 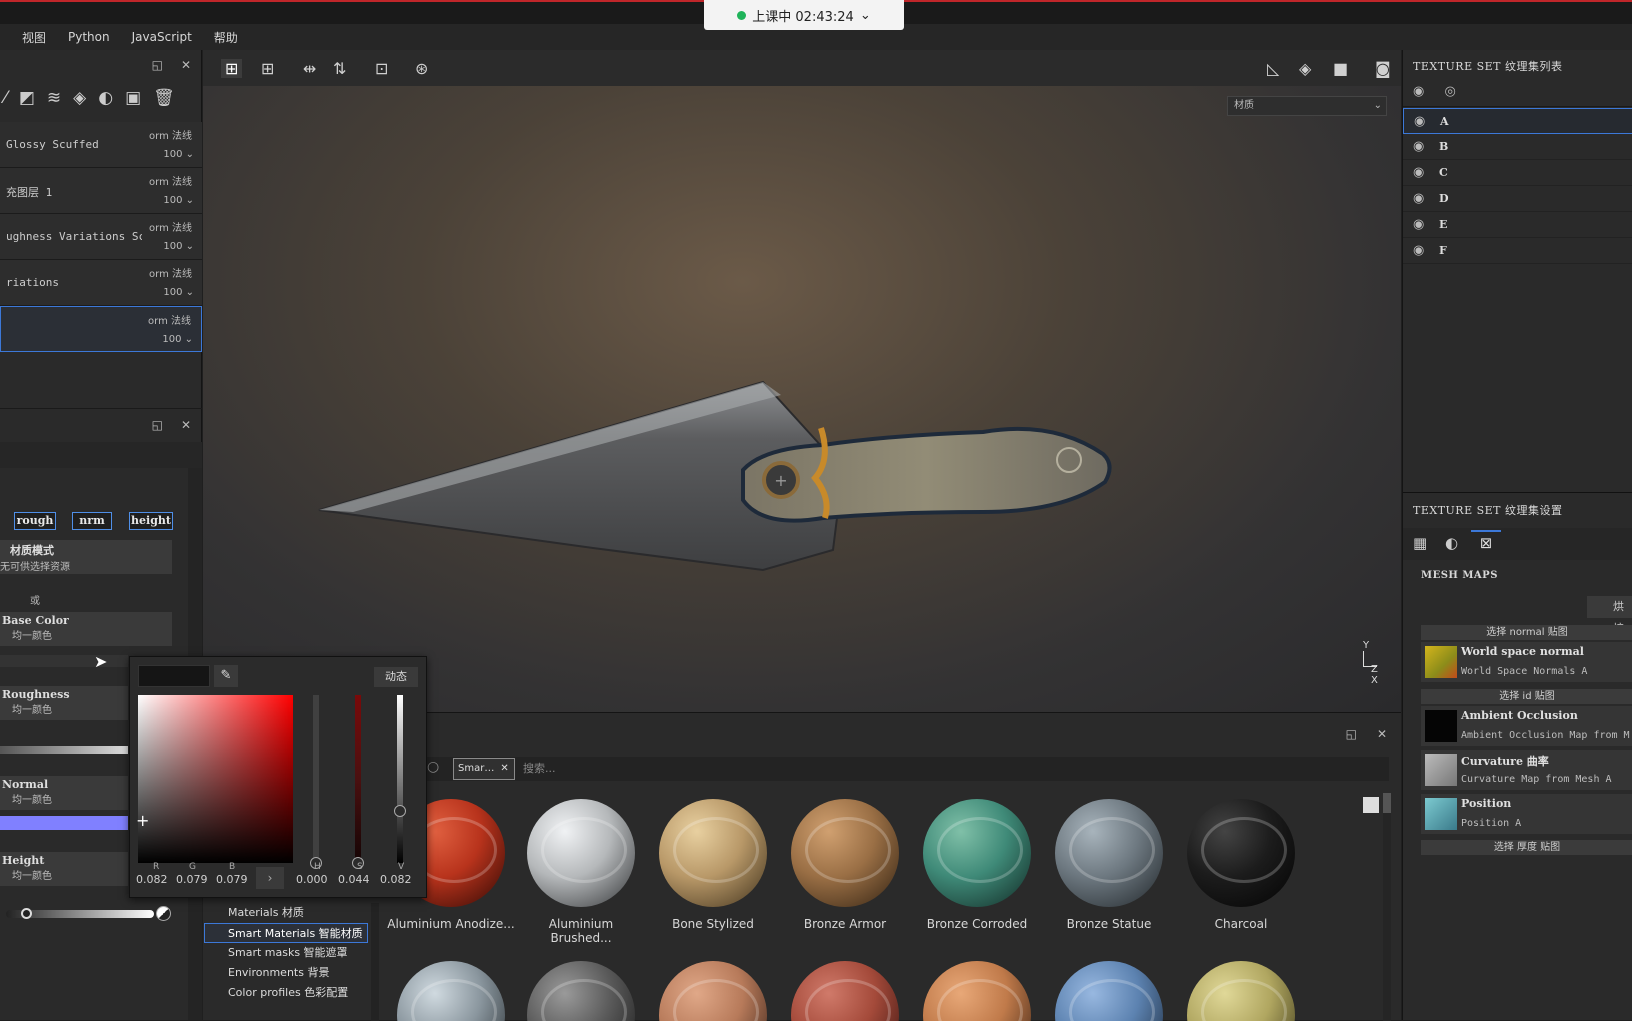 I want to click on menu-view: 视图, so click(x=34, y=37).